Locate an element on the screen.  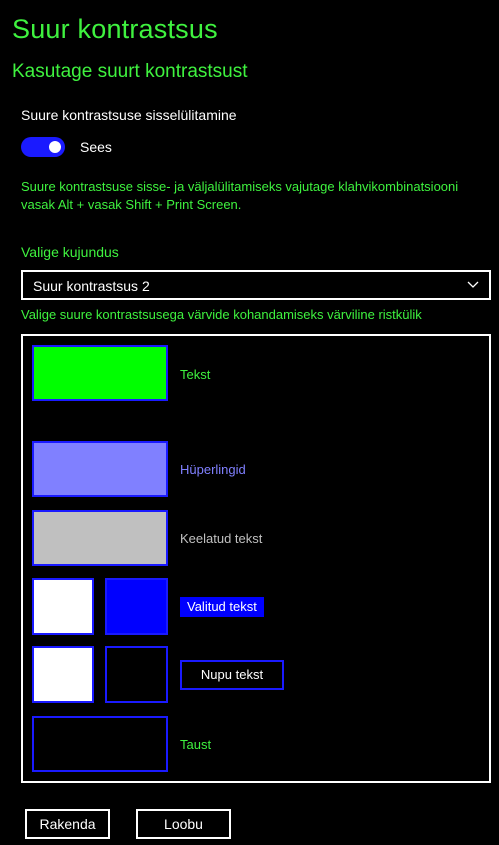
theme-label: Valige kujundus is located at coordinates (70, 252).